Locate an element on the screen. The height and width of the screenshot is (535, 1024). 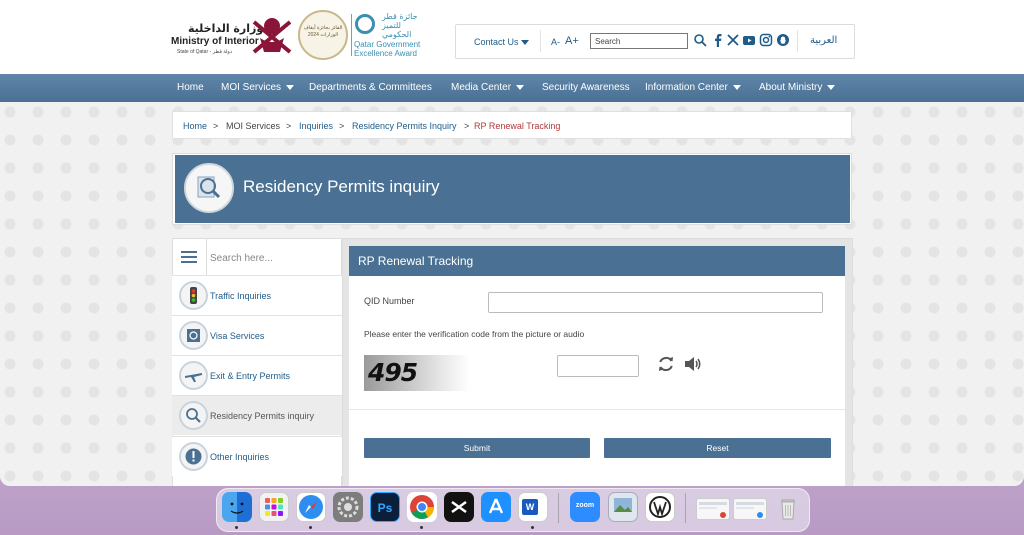
page-title: Residency Permits inquiry is located at coordinates (341, 186).